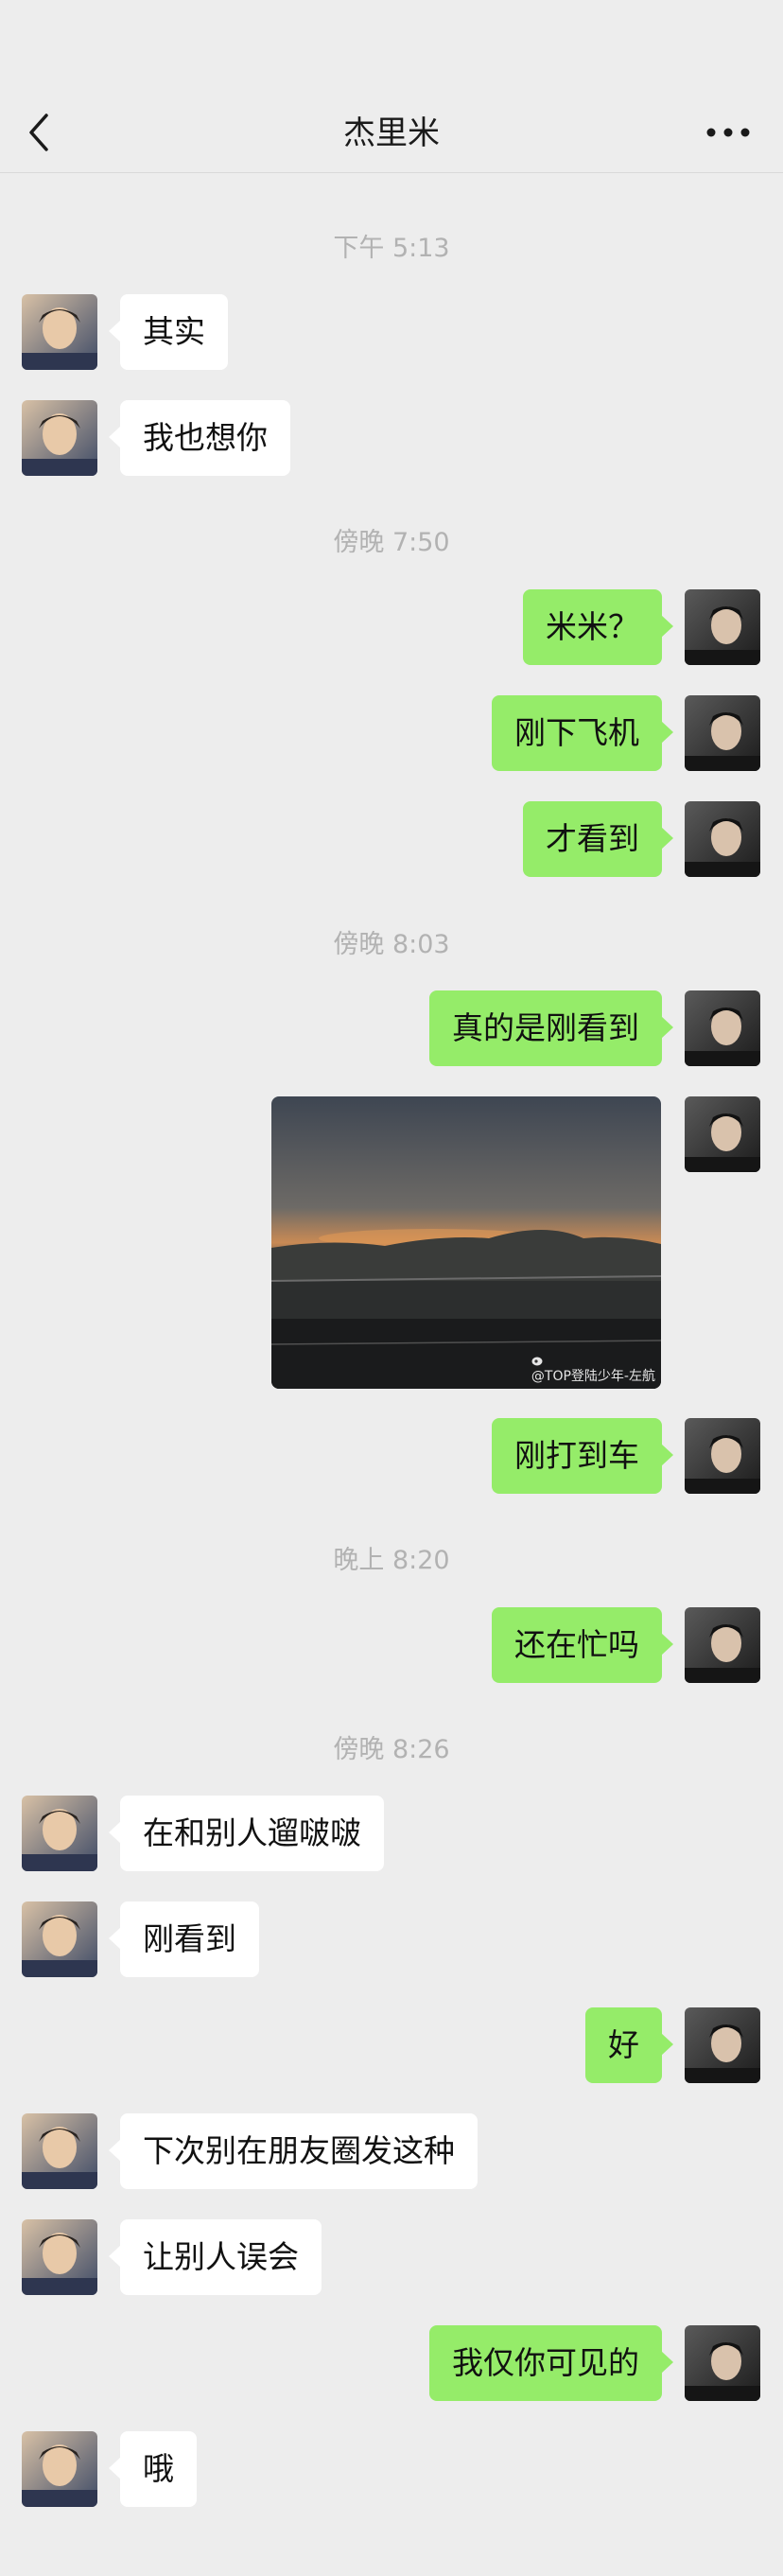 The height and width of the screenshot is (2576, 783). Describe the element at coordinates (200, 438) in the screenshot. I see `message-bubble: 我也想你` at that location.